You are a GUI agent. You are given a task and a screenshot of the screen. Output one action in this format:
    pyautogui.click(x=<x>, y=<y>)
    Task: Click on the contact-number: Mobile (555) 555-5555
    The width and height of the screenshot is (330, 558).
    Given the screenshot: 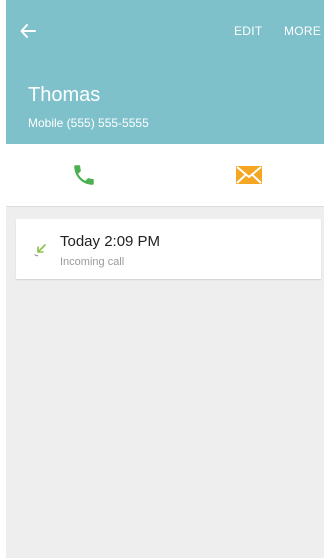 What is the action you would take?
    pyautogui.click(x=88, y=123)
    